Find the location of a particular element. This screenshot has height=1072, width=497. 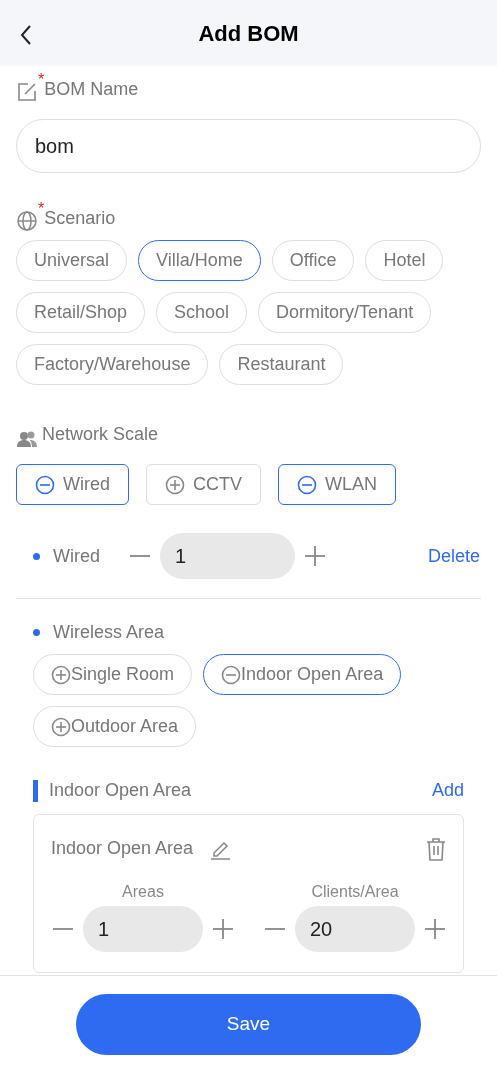

field-label: Clients/Area is located at coordinates (355, 892).